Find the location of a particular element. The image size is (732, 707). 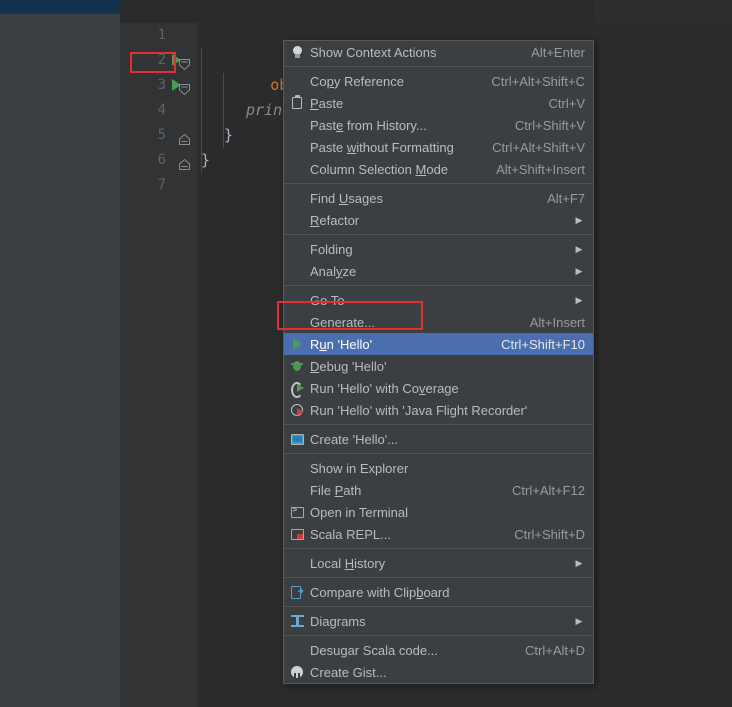

menu-item-label: Refactor is located at coordinates (335, 220).